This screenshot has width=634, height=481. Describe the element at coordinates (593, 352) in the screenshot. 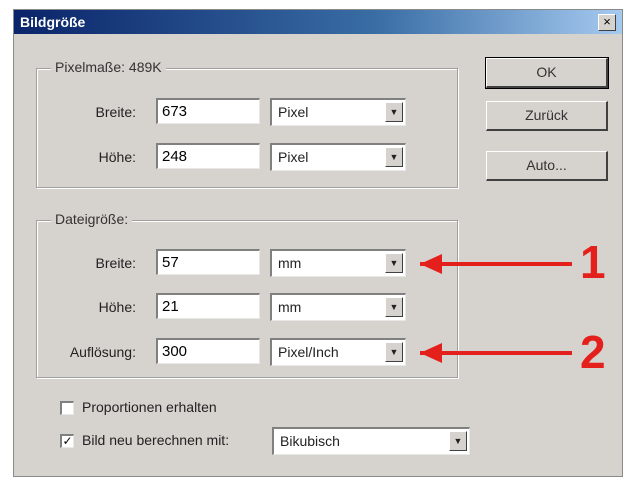

I see `annotation-number-2: 2` at that location.